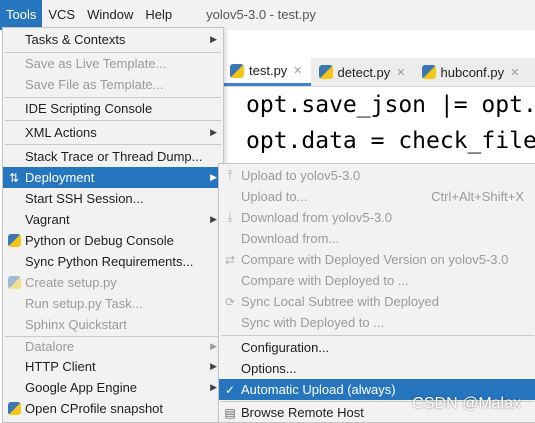  What do you see at coordinates (113, 132) in the screenshot?
I see `menu-item-xml-actions: XML Actions ▶` at bounding box center [113, 132].